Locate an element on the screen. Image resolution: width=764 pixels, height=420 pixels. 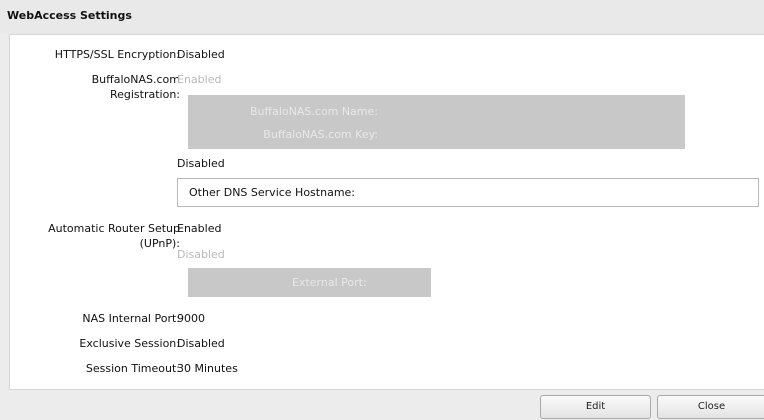
other-dns-hostname-box: Other DNS Service Hostname: is located at coordinates (468, 192).